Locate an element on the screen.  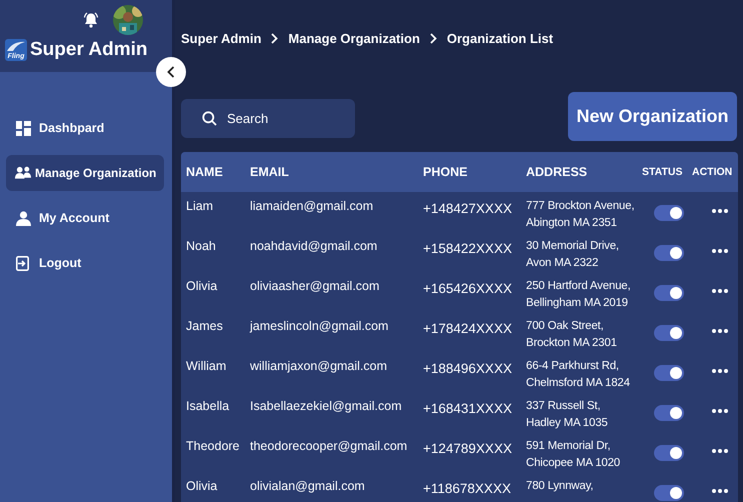
collapse-button is located at coordinates (171, 72).